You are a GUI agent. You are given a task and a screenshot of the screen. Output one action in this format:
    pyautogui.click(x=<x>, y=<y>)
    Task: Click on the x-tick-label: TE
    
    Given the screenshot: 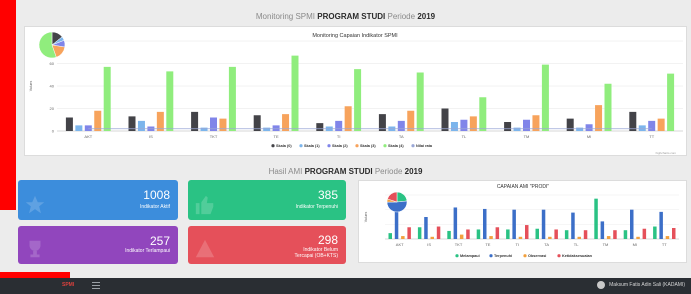 What is the action you would take?
    pyautogui.click(x=487, y=244)
    